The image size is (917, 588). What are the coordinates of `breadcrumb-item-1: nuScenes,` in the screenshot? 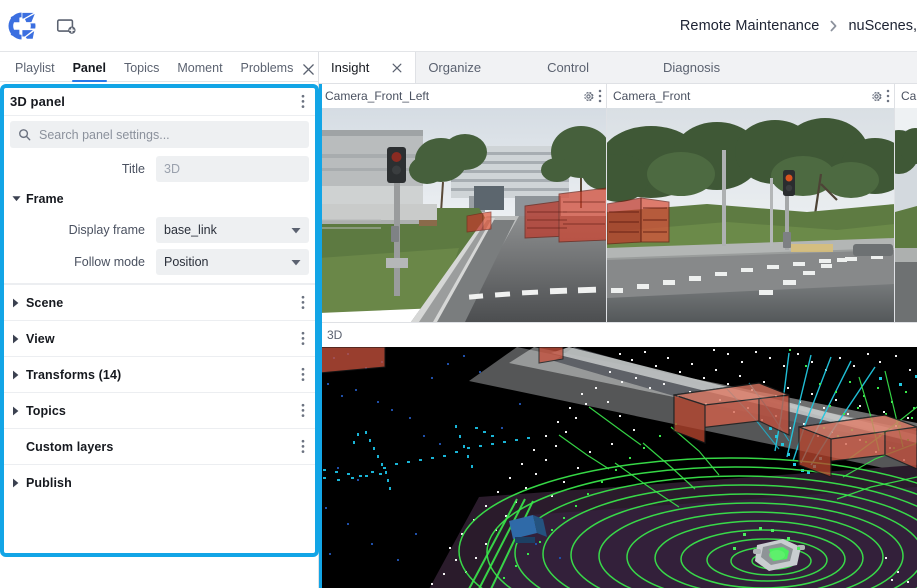 It's located at (882, 26).